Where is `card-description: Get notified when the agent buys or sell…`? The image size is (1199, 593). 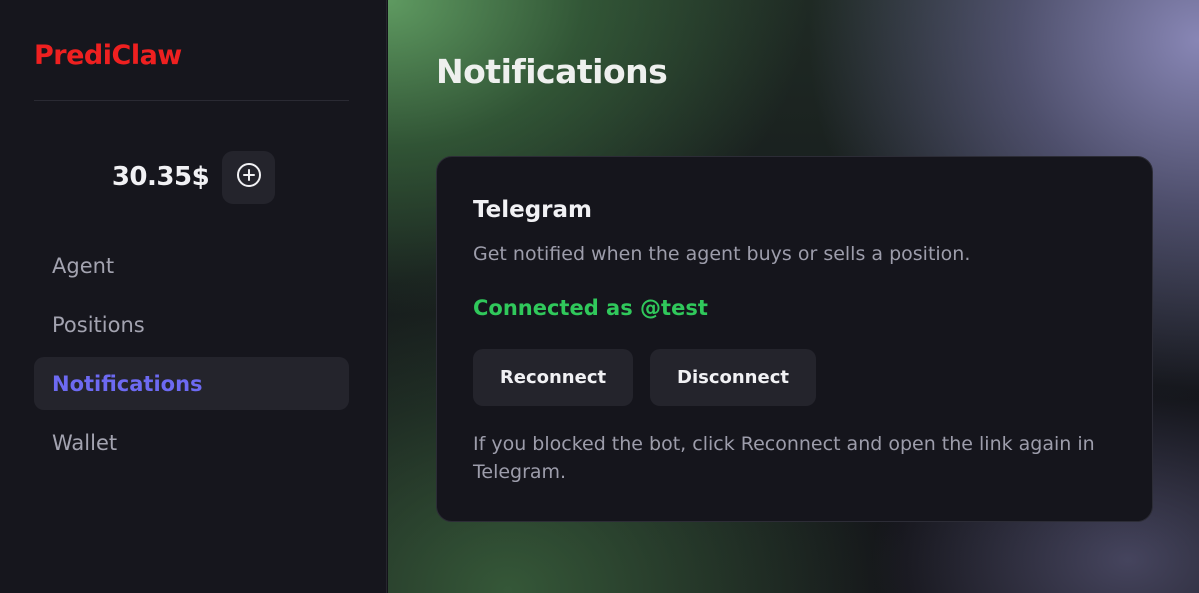
card-description: Get notified when the agent buys or sell… is located at coordinates (722, 254).